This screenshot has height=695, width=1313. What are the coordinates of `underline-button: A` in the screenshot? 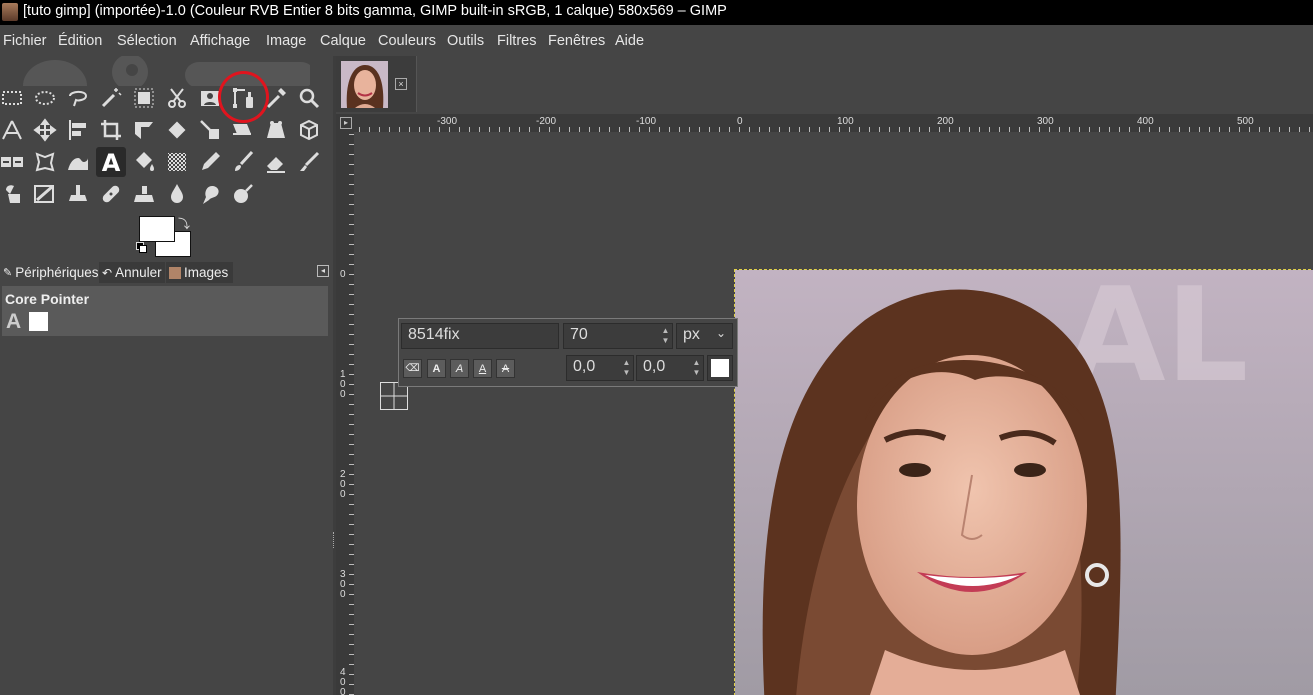 It's located at (482, 368).